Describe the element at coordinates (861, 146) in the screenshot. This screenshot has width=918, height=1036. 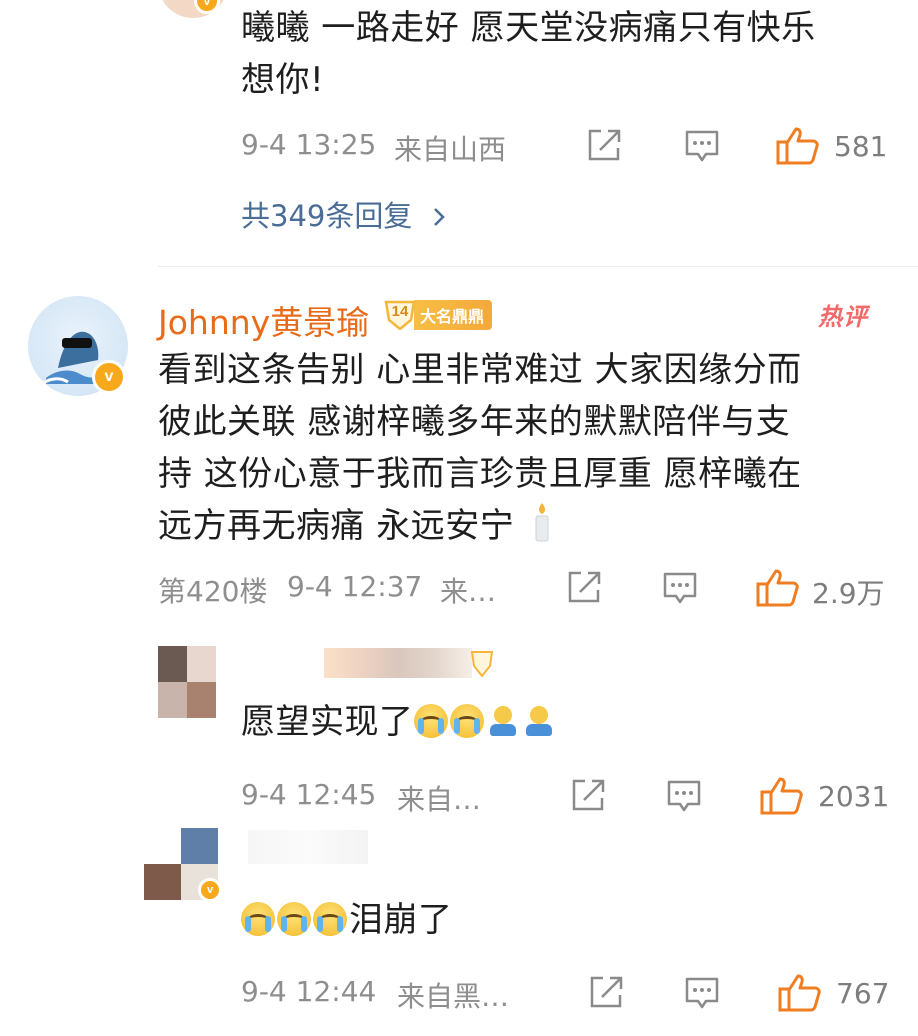
I see `like-count: 581` at that location.